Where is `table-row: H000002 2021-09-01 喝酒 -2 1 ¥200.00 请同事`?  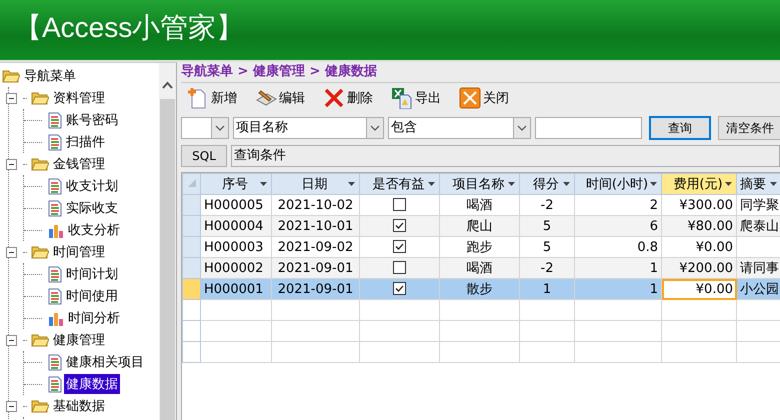
table-row: H000002 2021-09-01 喝酒 -2 1 ¥200.00 请同事 is located at coordinates (481, 268).